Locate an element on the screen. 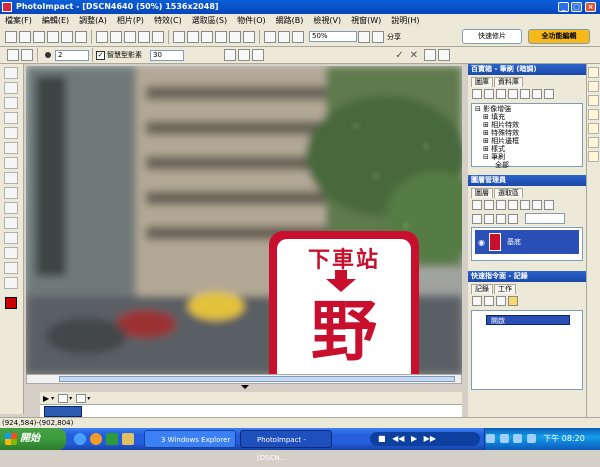 The height and width of the screenshot is (467, 600). toggle-layers-icon is located at coordinates (593, 86).